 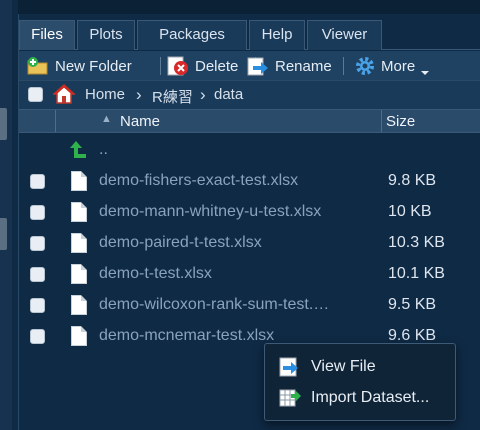 What do you see at coordinates (290, 398) in the screenshot?
I see `import-dataset-icon` at bounding box center [290, 398].